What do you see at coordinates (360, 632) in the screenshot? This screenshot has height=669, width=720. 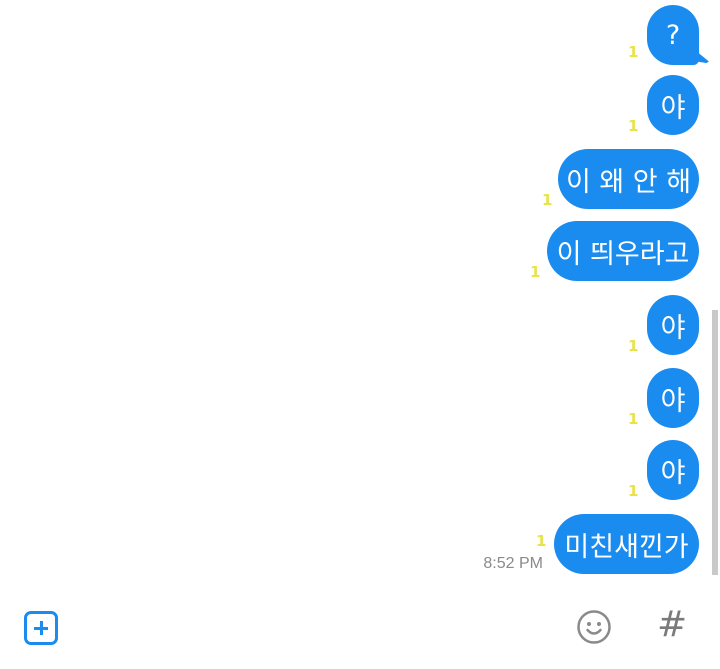 I see `input-toolbar: #` at bounding box center [360, 632].